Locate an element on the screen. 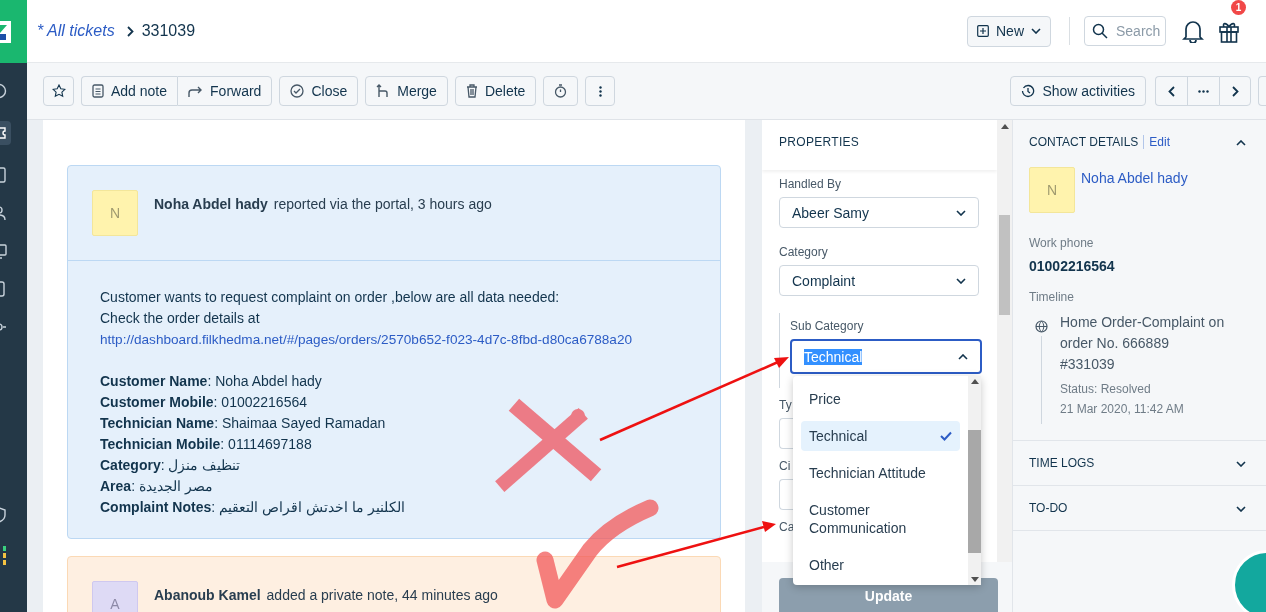  chevron-up-icon is located at coordinates (963, 356).